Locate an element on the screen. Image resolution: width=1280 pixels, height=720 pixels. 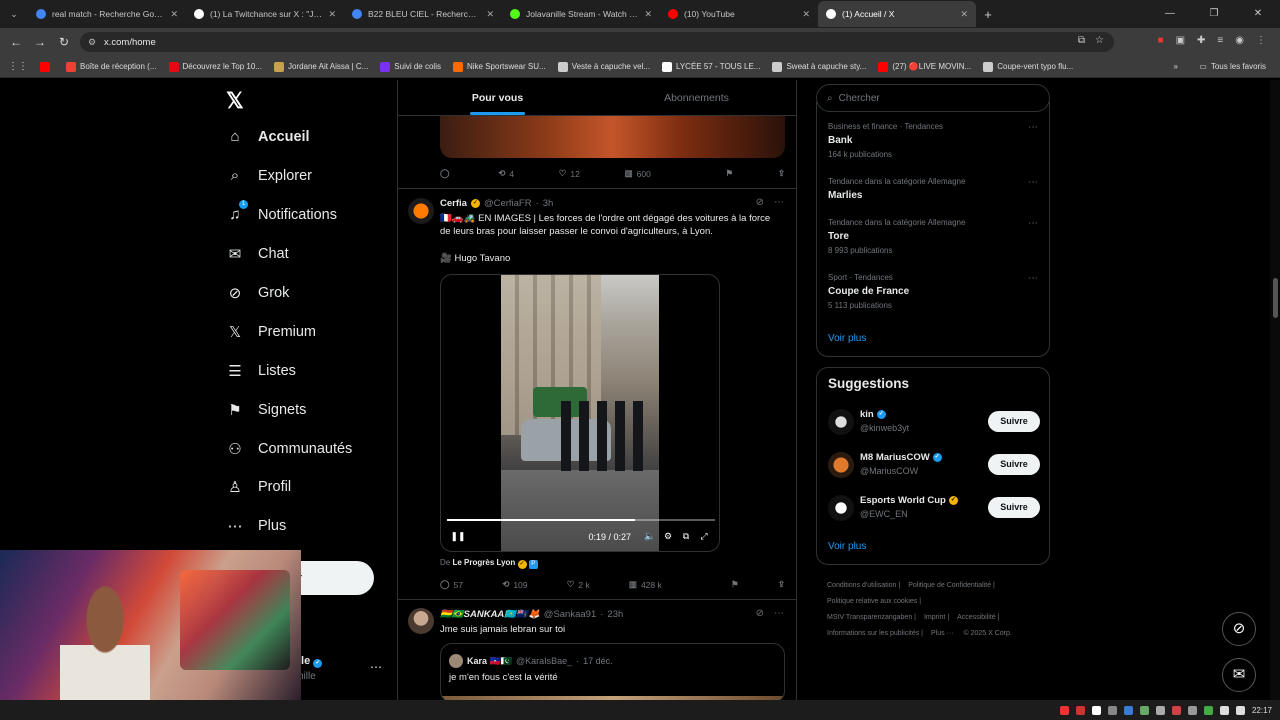
grok-icon: ⊘ is located at coordinates (760, 202).